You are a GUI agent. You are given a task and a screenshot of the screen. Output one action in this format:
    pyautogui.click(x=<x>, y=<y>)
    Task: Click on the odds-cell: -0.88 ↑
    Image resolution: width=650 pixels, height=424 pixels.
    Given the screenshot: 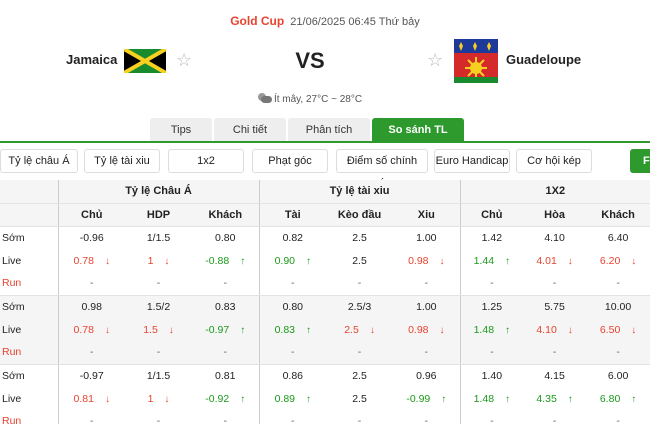 What is the action you would take?
    pyautogui.click(x=225, y=260)
    